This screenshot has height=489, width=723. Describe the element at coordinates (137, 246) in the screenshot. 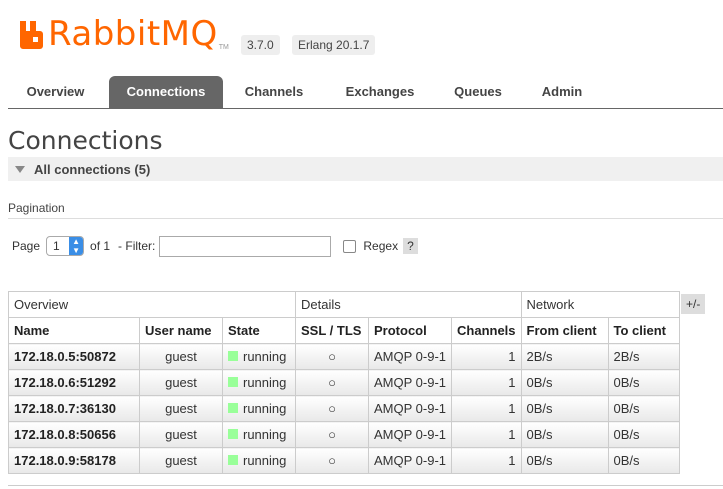

I see `filter-label: - Filter:` at that location.